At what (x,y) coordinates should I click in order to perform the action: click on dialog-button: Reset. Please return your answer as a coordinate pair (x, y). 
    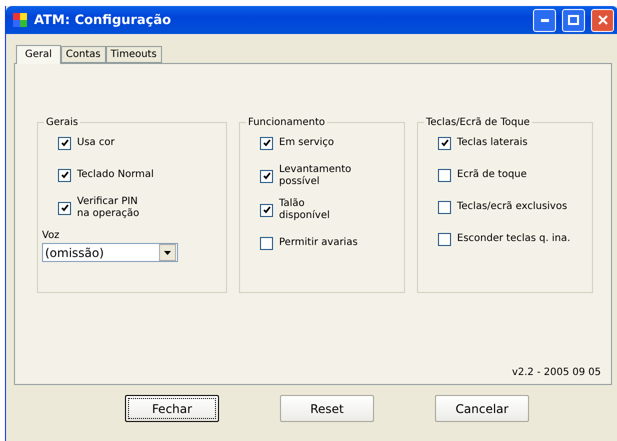
    Looking at the image, I should click on (327, 408).